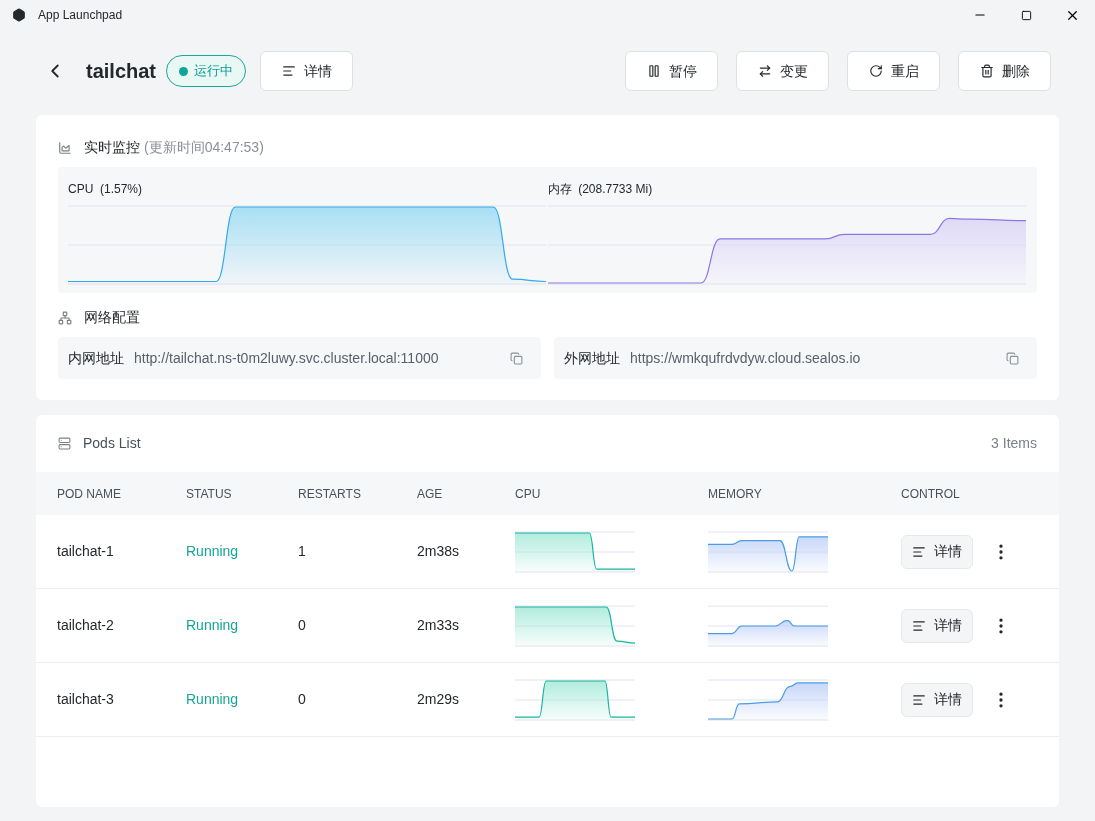 The width and height of the screenshot is (1095, 821). I want to click on column-header: STATUS, so click(209, 494).